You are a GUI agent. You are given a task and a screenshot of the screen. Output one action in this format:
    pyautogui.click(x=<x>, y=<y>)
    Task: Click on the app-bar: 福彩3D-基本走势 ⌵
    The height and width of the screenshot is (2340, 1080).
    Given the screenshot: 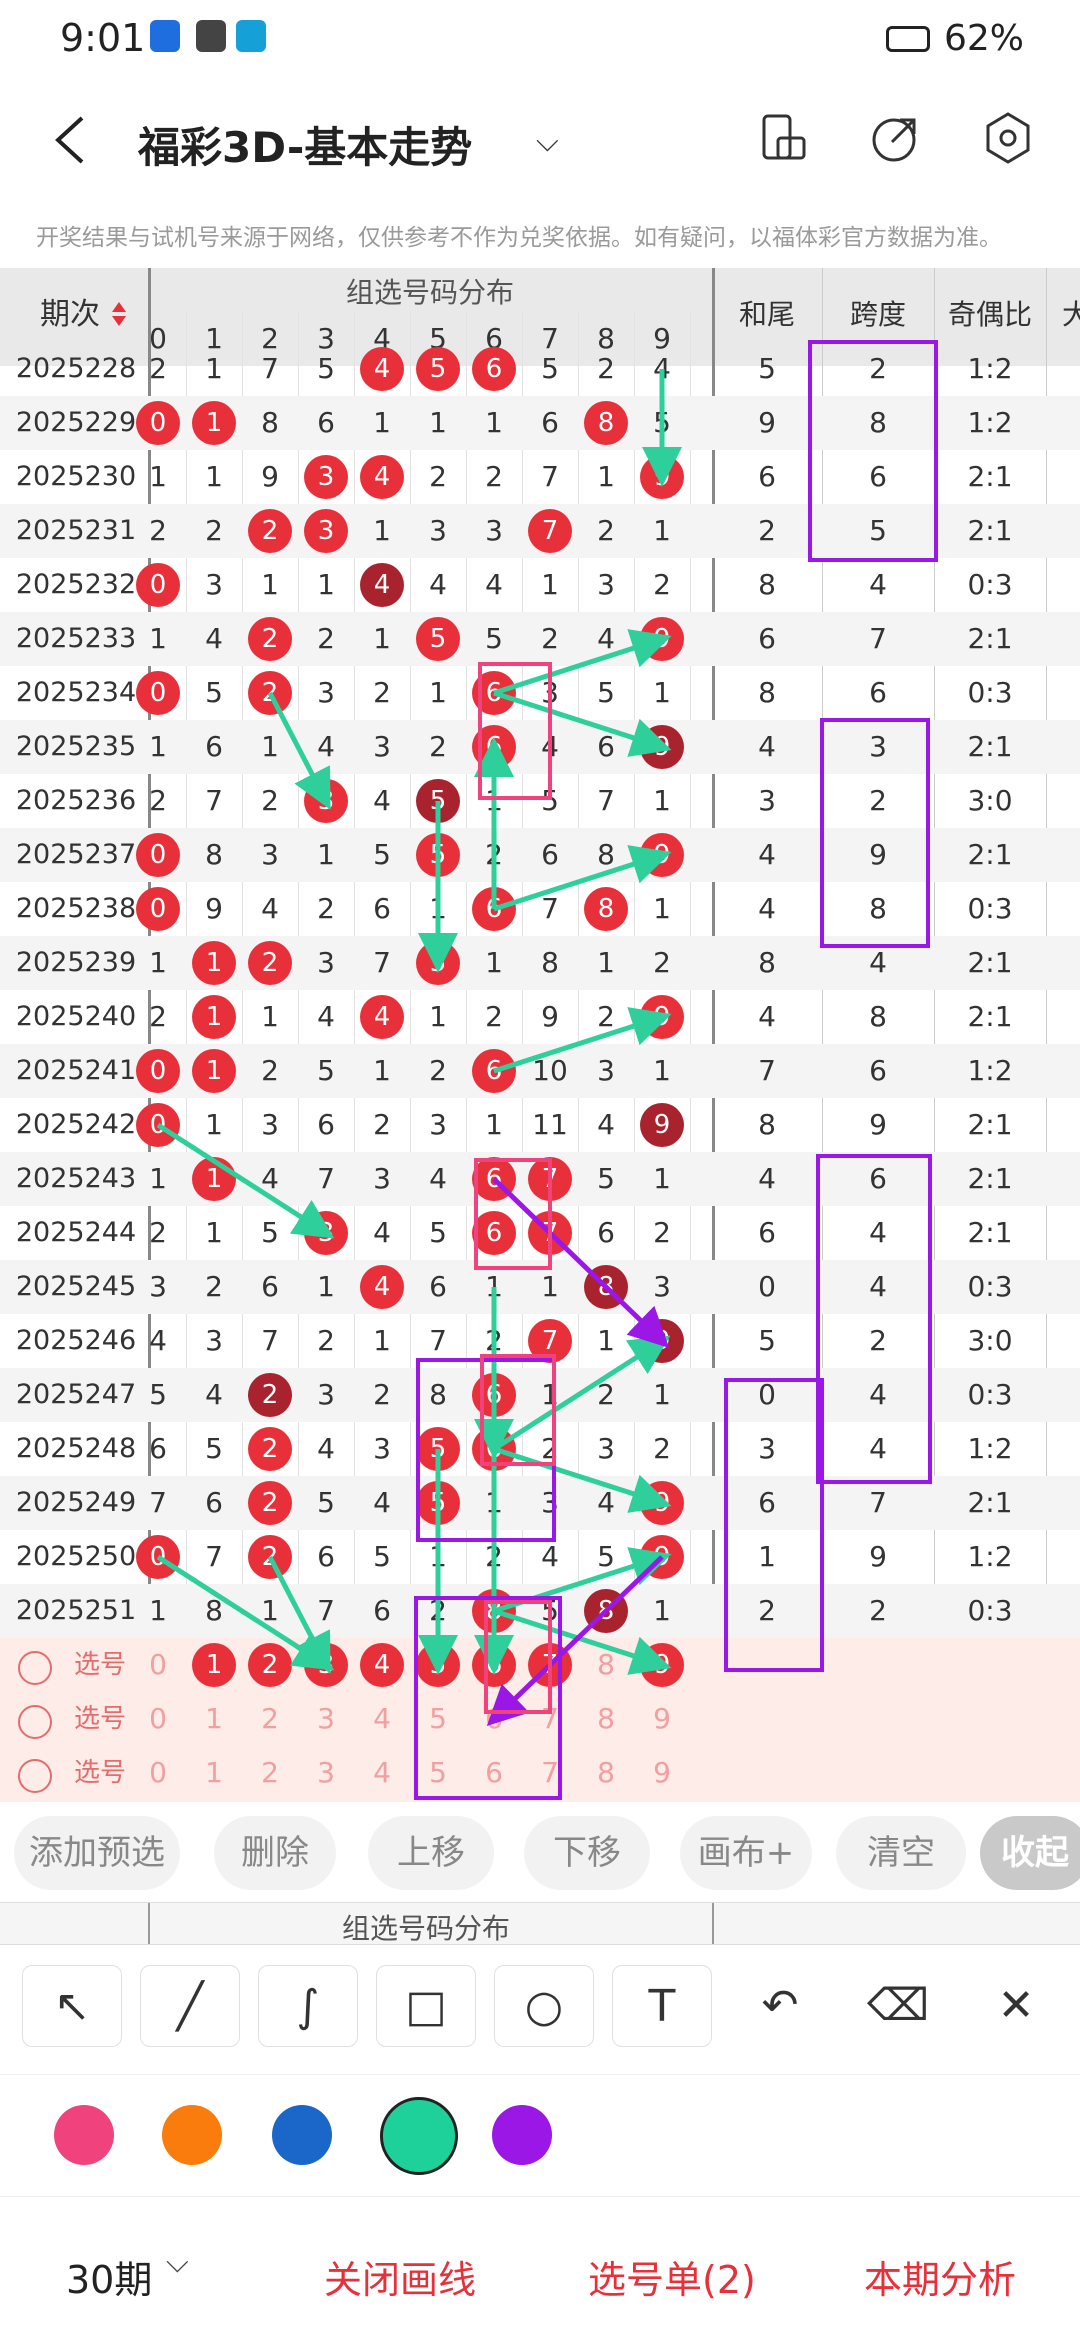 What is the action you would take?
    pyautogui.click(x=540, y=140)
    